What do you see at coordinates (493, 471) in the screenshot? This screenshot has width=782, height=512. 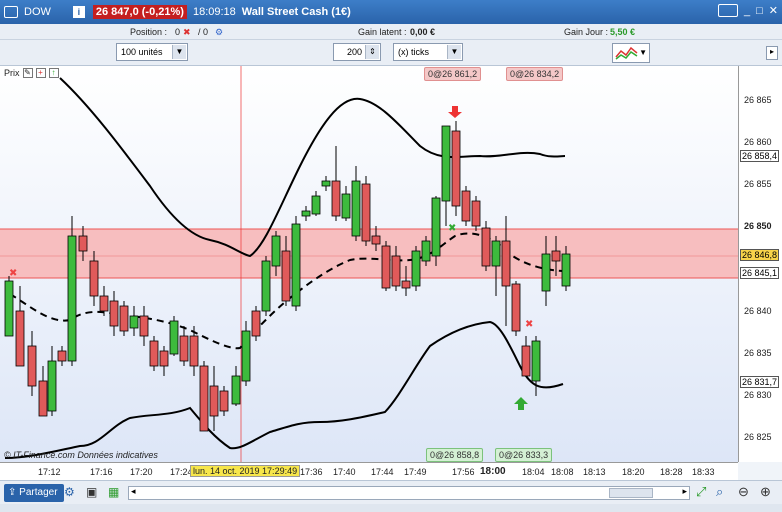 I see `x-tick: 18:00` at bounding box center [493, 471].